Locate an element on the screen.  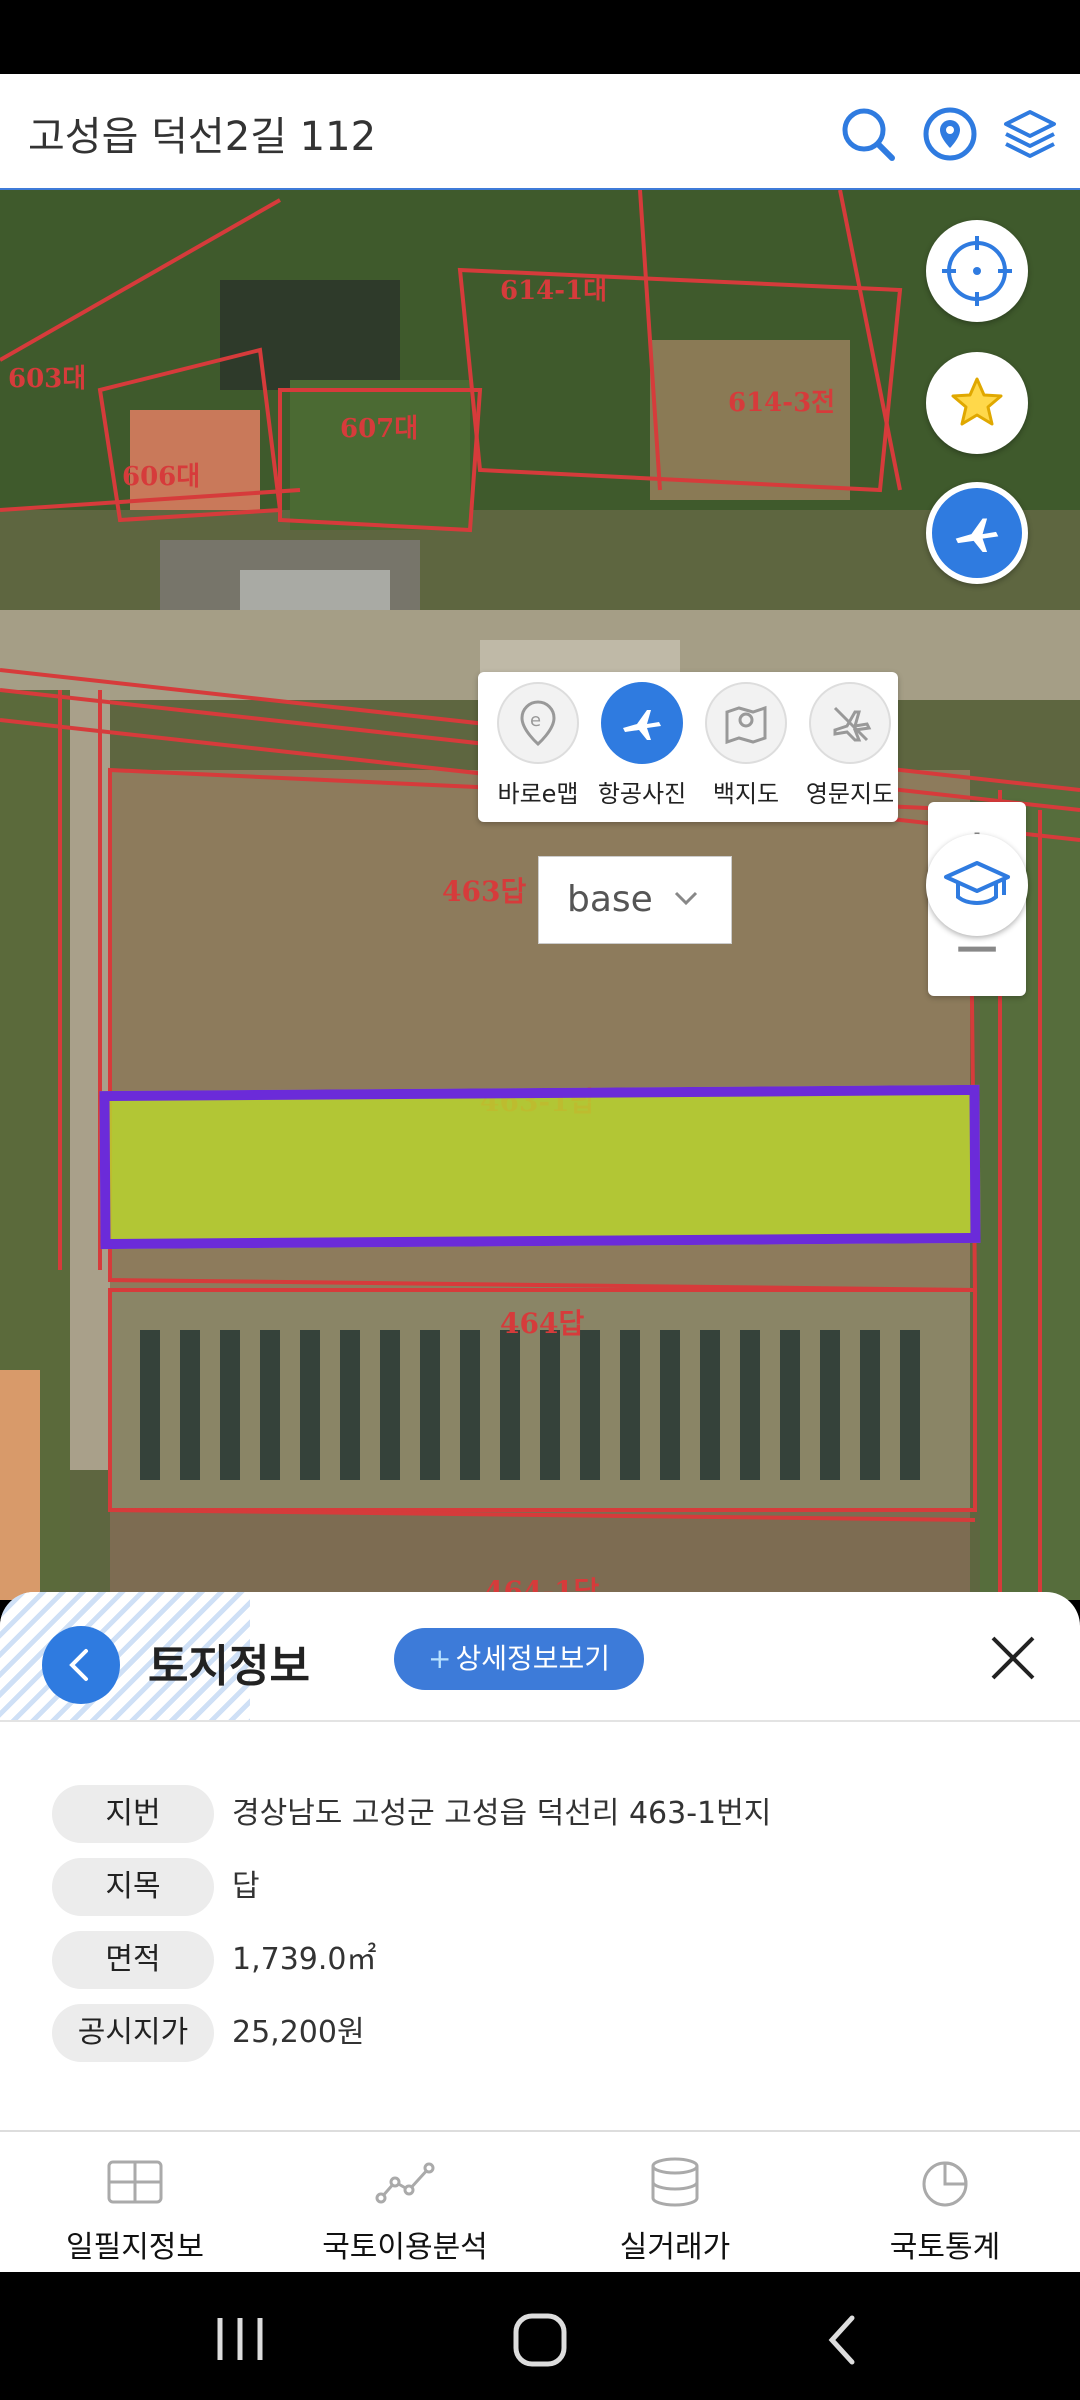
nav-land-statistics: 국토통계 is located at coordinates (945, 2203).